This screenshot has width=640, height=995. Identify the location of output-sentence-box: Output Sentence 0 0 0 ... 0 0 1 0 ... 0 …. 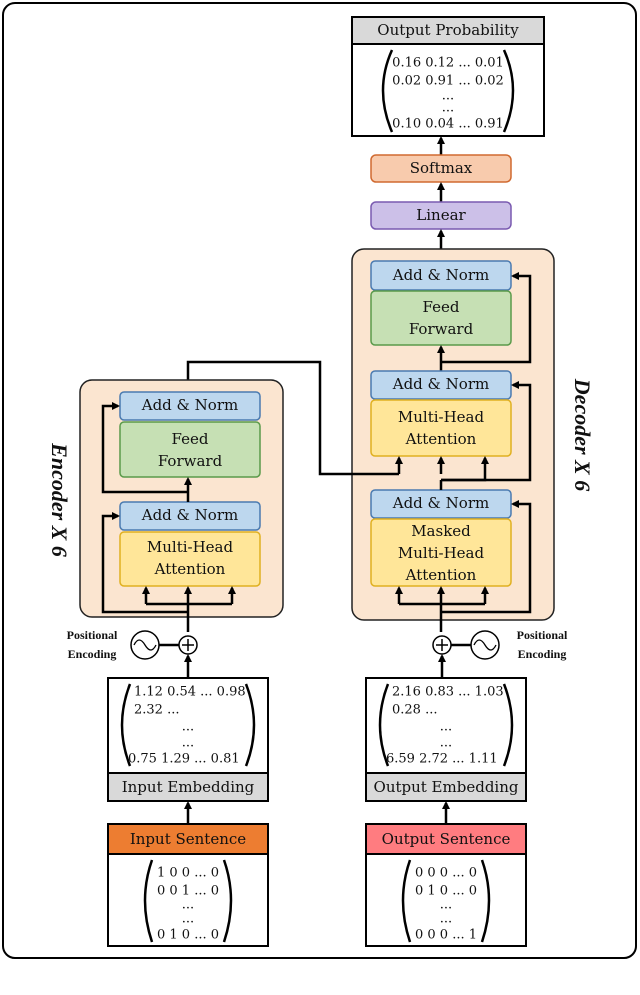
(446, 885).